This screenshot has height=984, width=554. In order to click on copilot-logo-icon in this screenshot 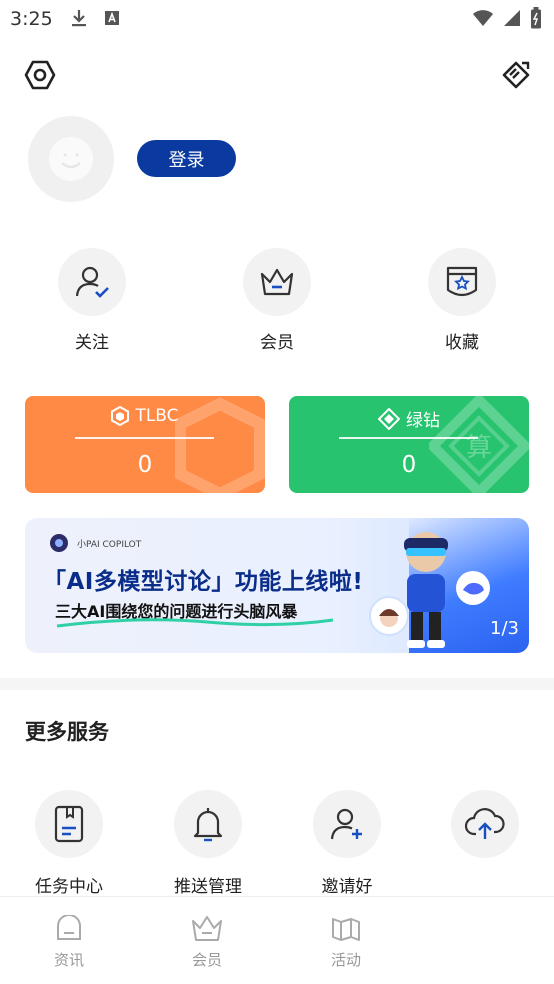, I will do `click(59, 543)`.